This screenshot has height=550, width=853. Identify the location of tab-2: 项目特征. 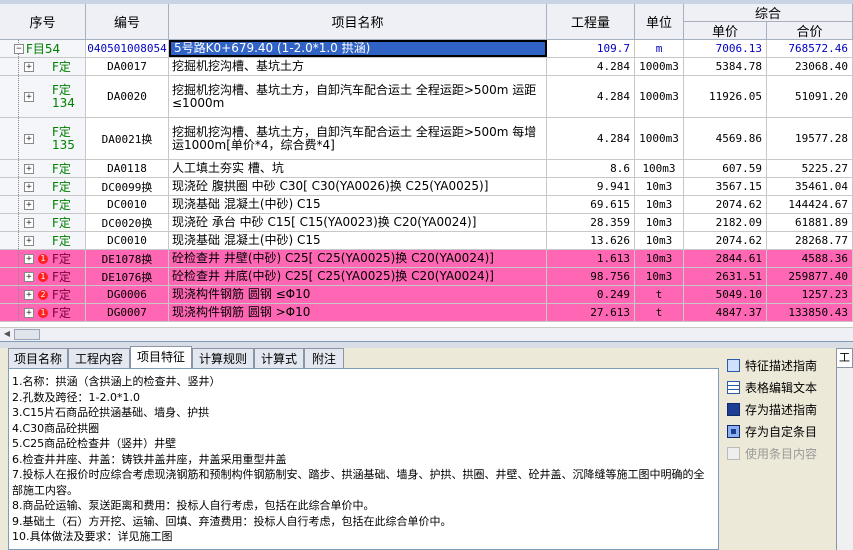
(161, 357).